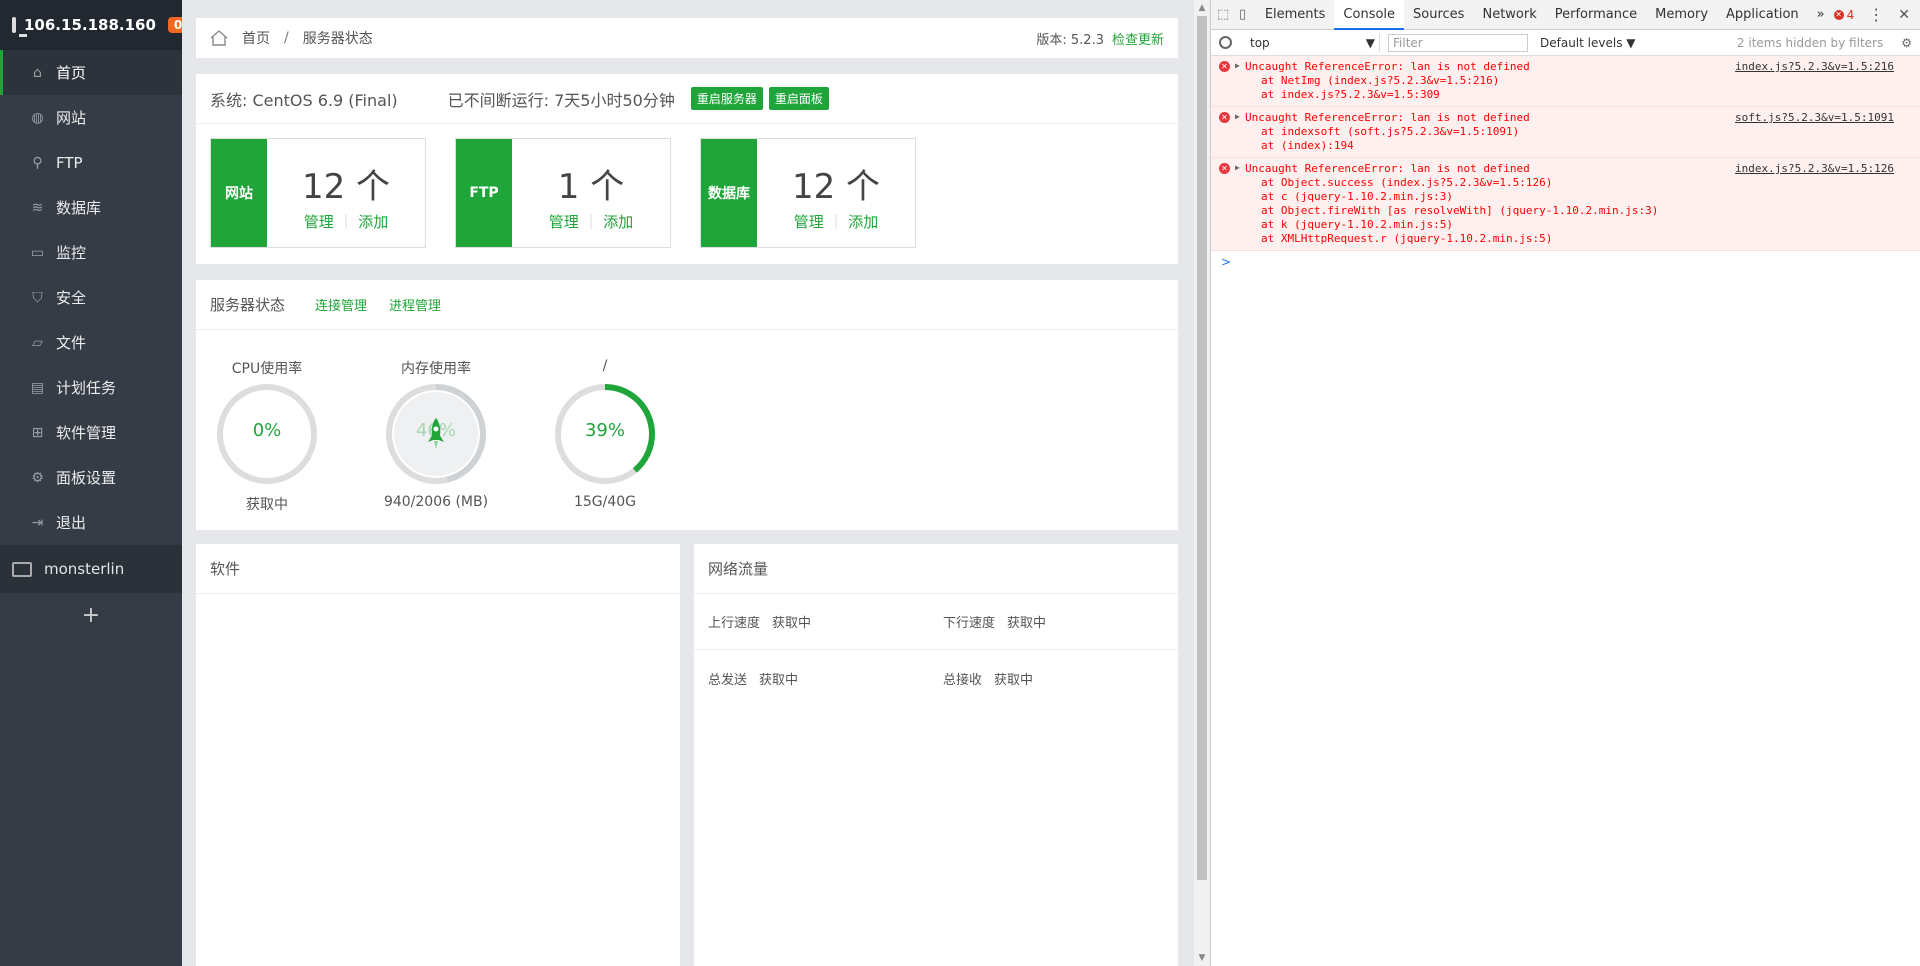 The height and width of the screenshot is (966, 1920). Describe the element at coordinates (1438, 15) in the screenshot. I see `tab-sources: Sources` at that location.